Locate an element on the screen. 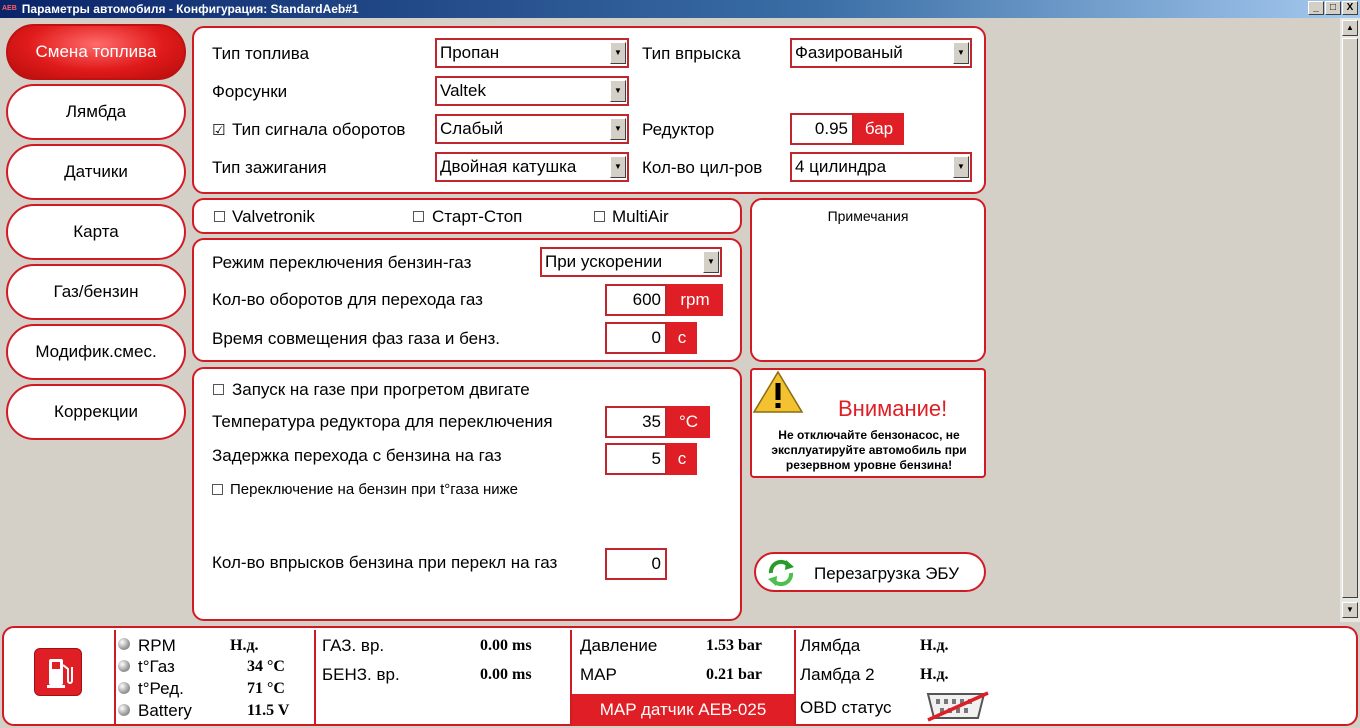  app-icon: AEB is located at coordinates (9, 8).